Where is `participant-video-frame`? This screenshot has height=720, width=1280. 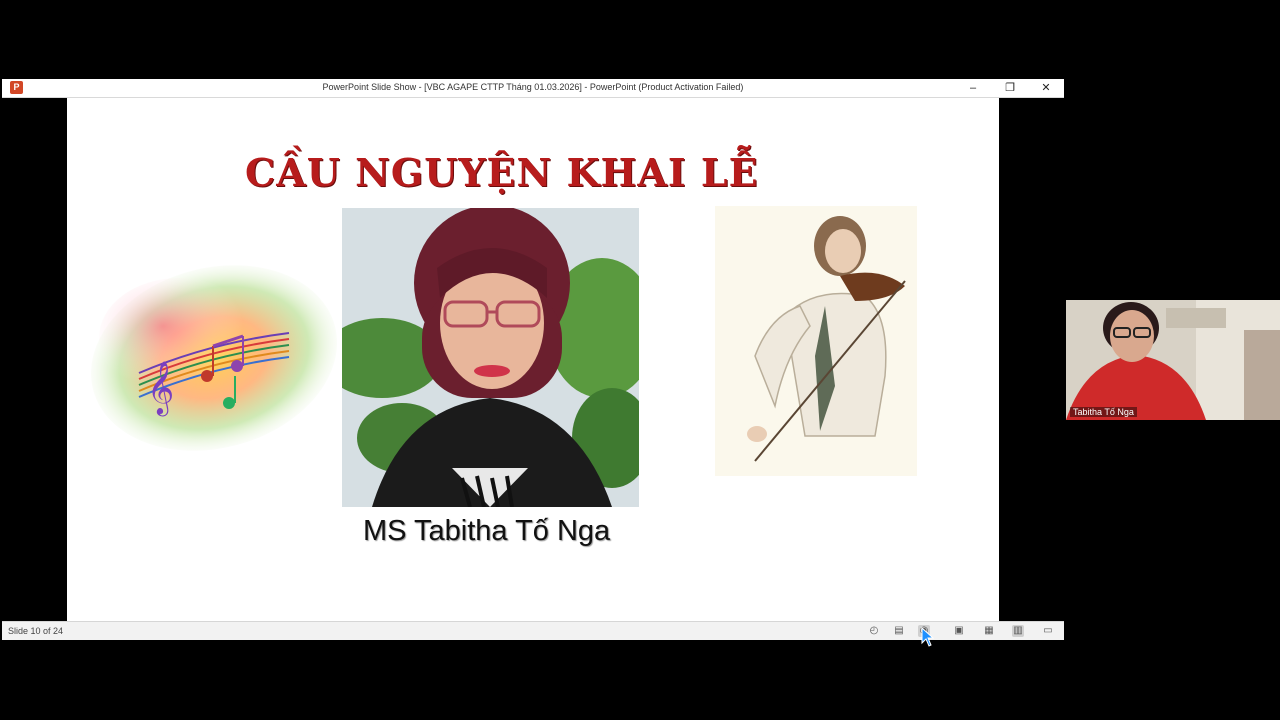
participant-video-frame is located at coordinates (1173, 360).